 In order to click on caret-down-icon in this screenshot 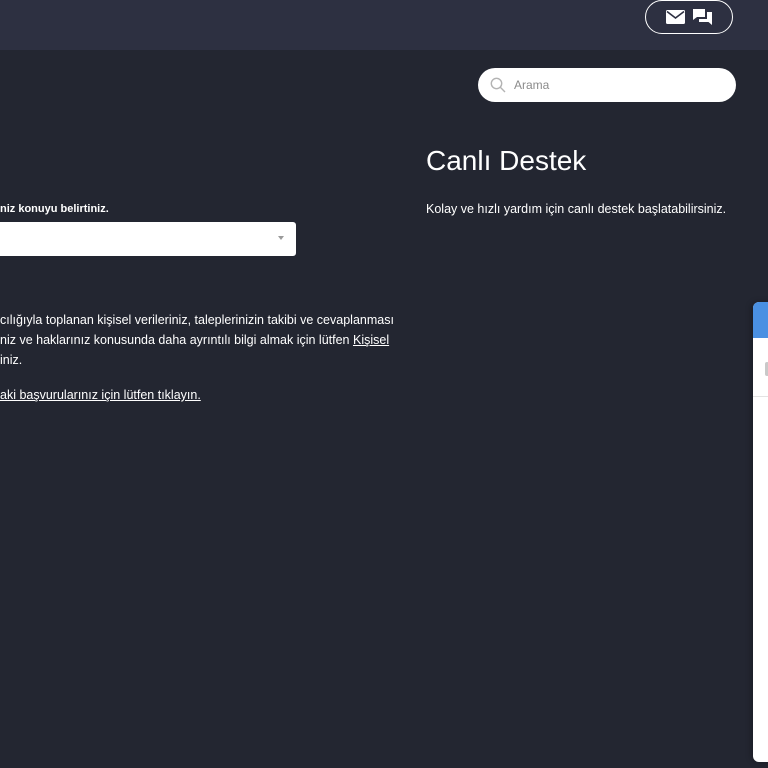, I will do `click(281, 238)`.